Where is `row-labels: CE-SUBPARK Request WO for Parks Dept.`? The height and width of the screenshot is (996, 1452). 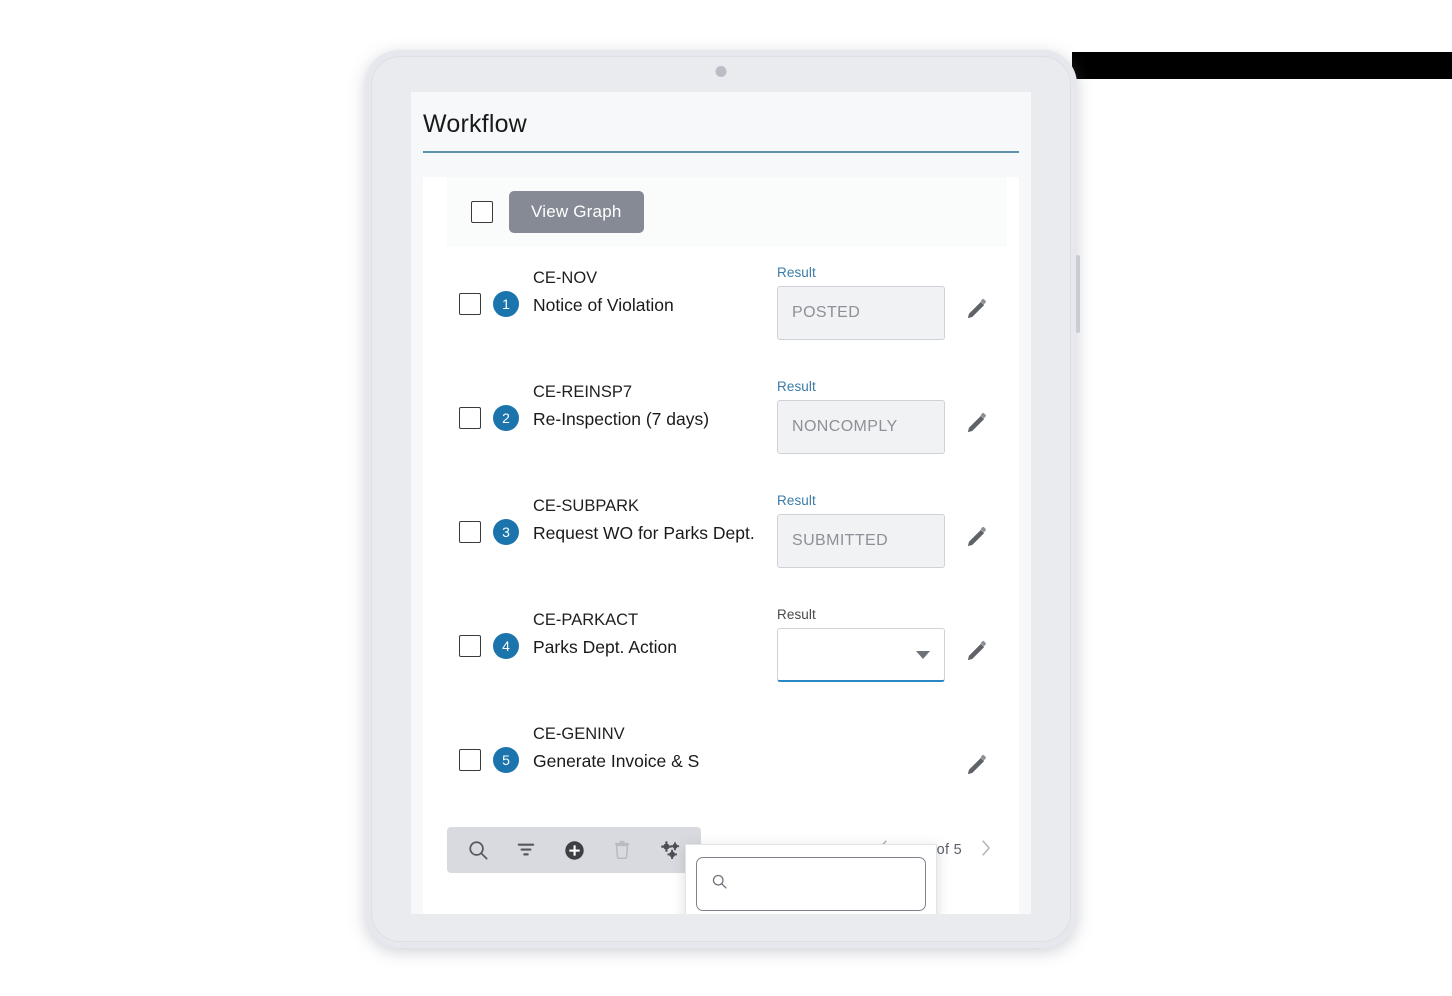 row-labels: CE-SUBPARK Request WO for Parks Dept. is located at coordinates (648, 518).